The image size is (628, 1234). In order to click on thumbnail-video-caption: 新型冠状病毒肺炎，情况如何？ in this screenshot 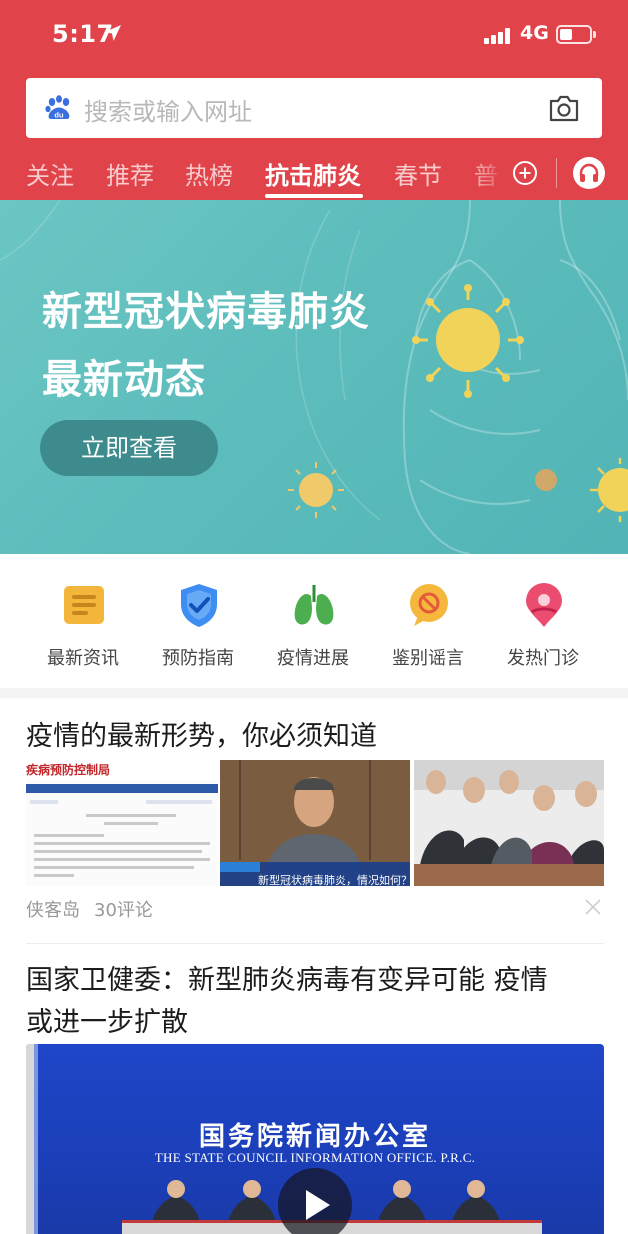, I will do `click(335, 880)`.